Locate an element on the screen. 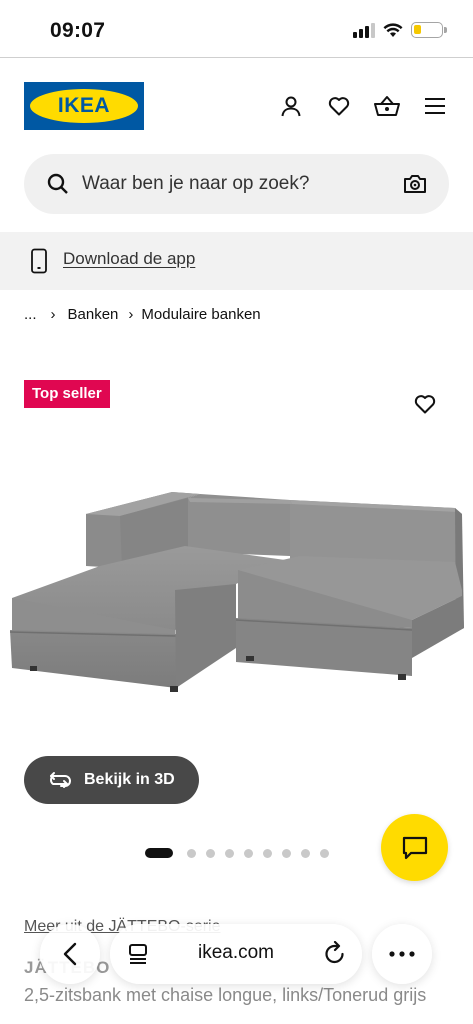  more-options-icon is located at coordinates (402, 954).